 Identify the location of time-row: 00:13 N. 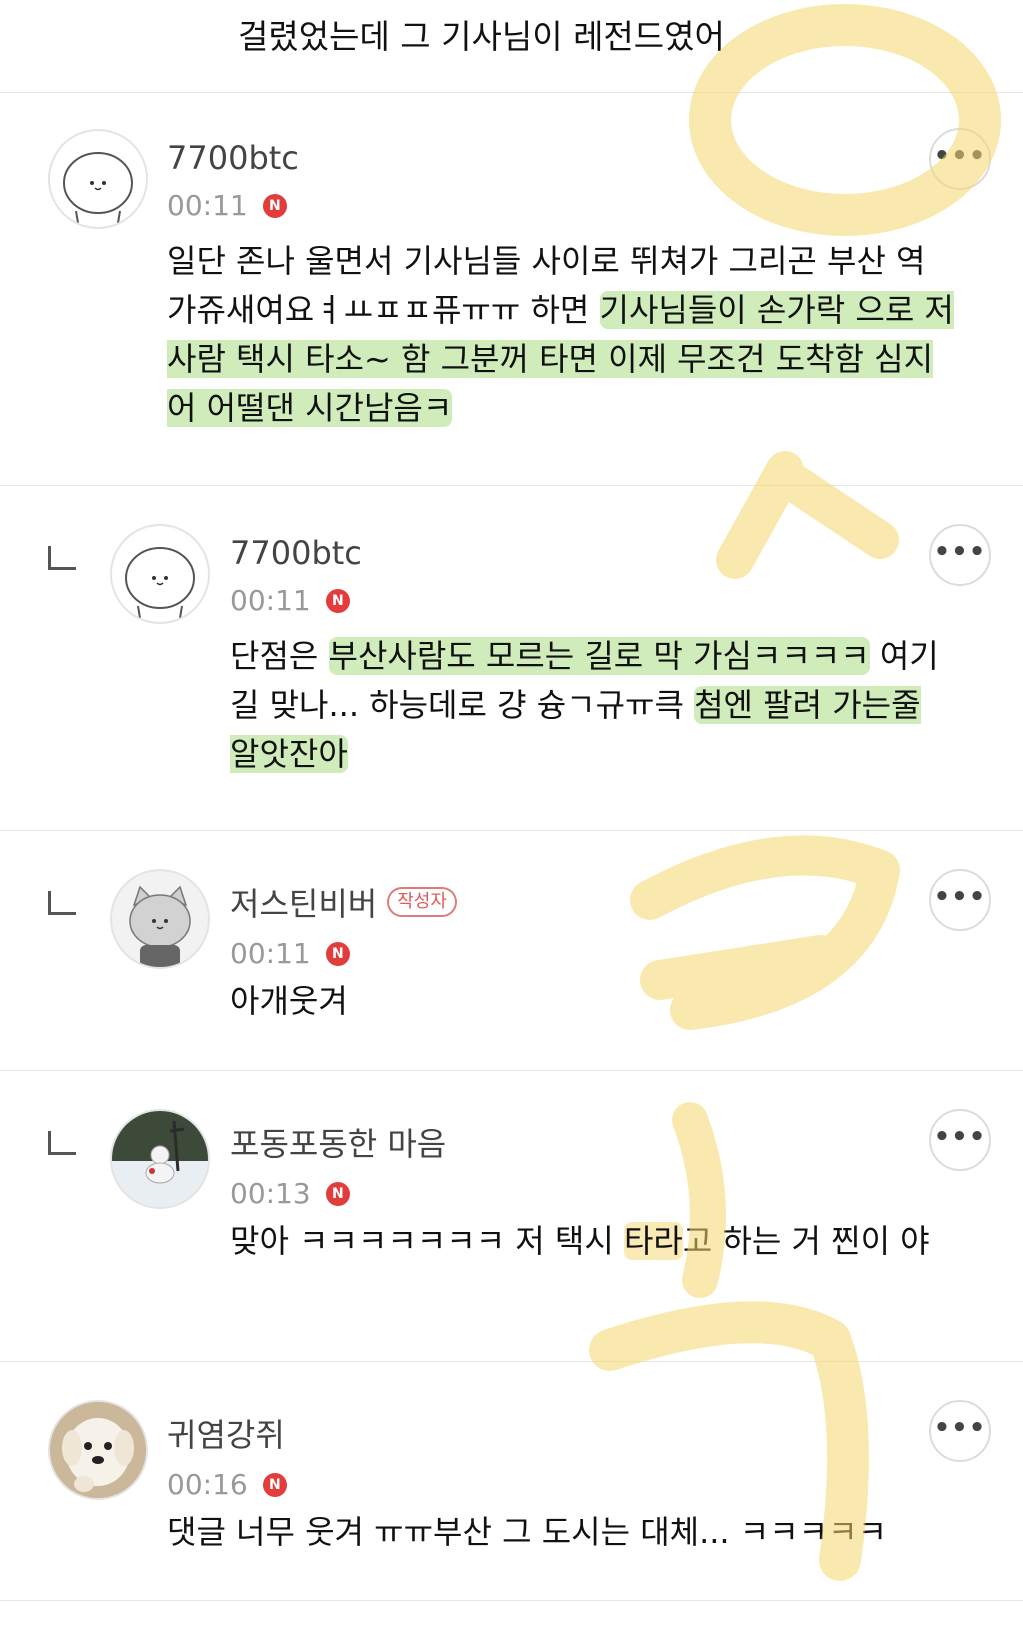
(338, 1193).